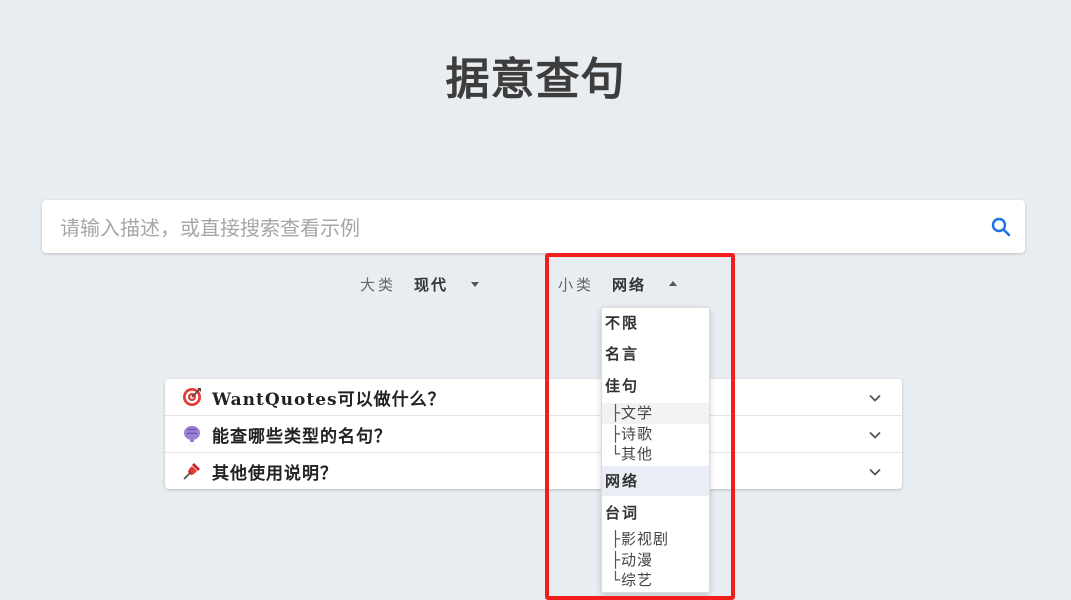 The image size is (1071, 600). Describe the element at coordinates (1001, 227) in the screenshot. I see `search-icon` at that location.